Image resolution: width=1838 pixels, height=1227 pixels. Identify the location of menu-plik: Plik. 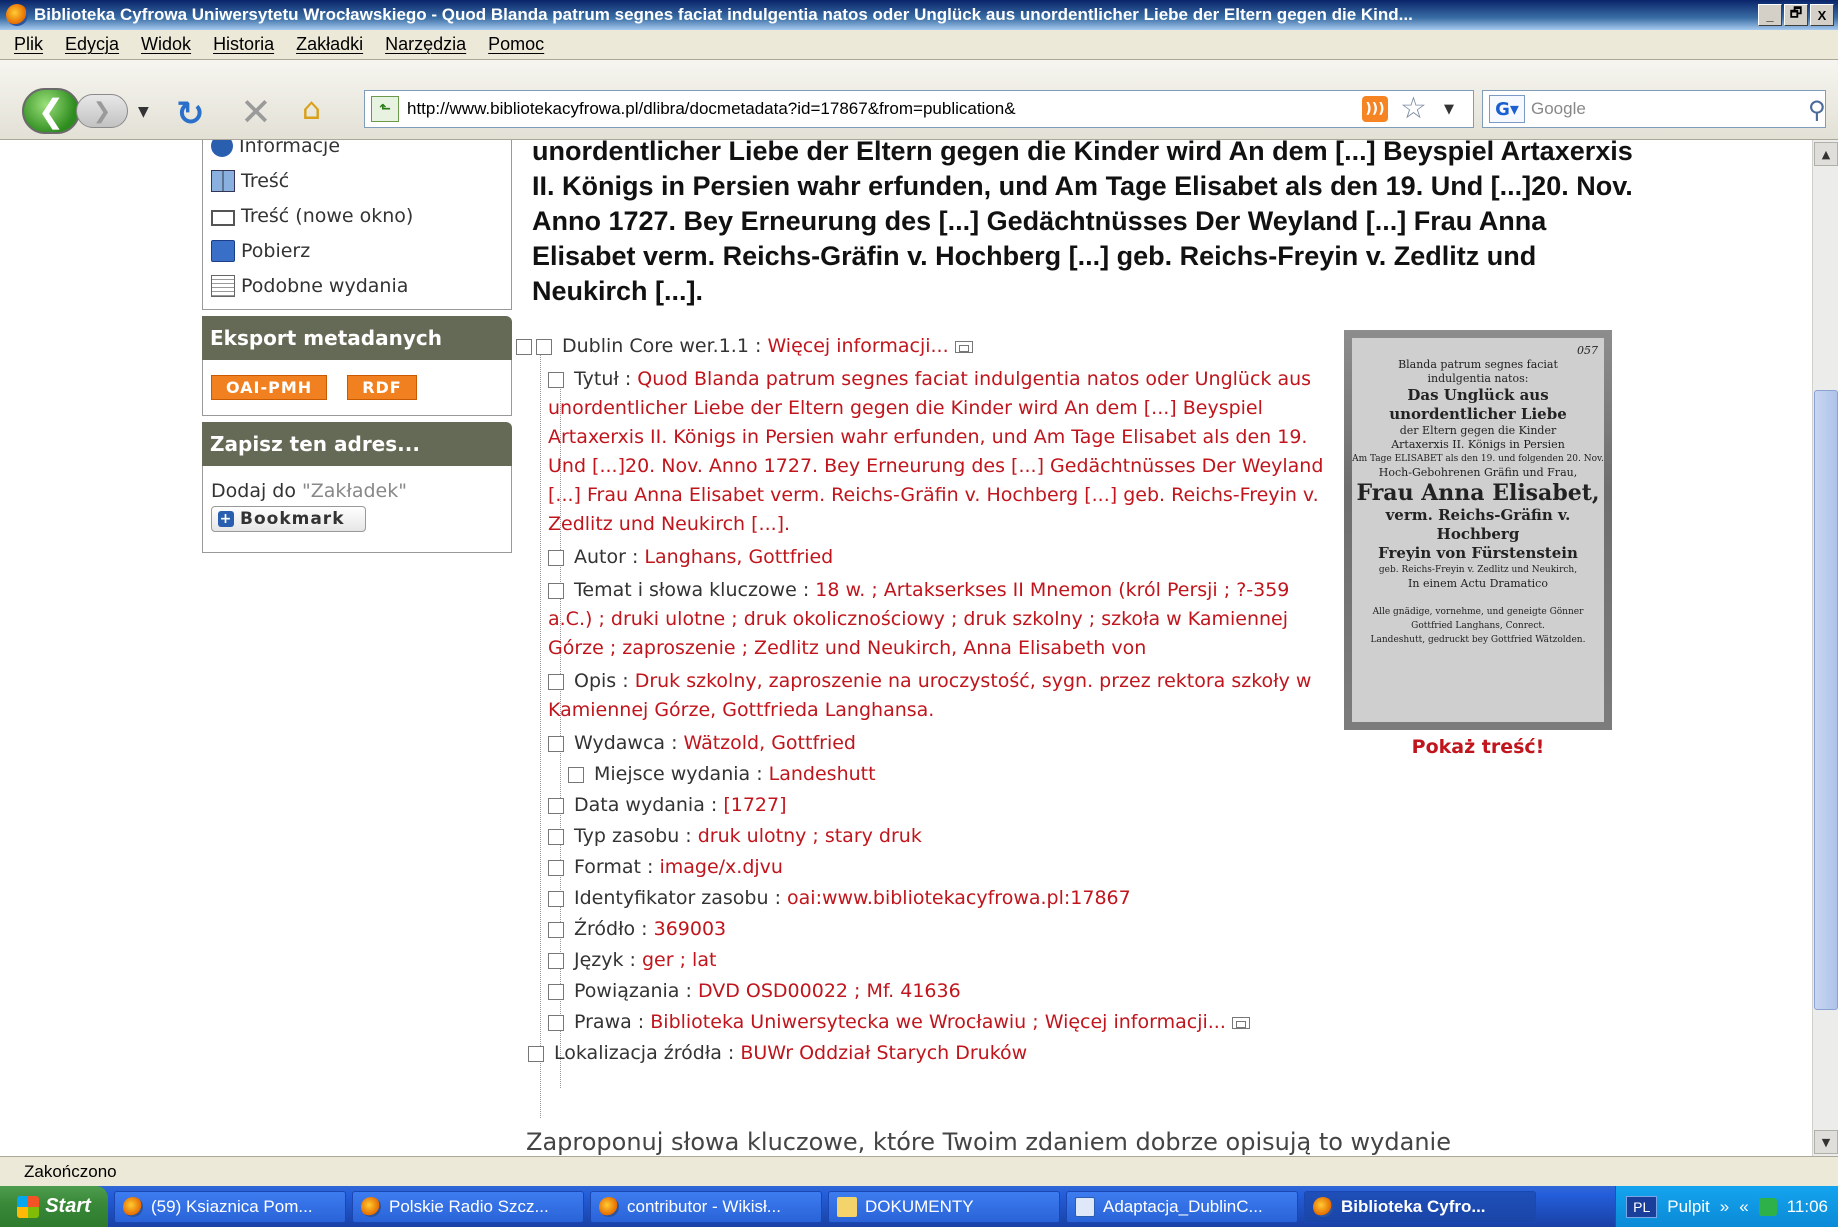
(28, 44).